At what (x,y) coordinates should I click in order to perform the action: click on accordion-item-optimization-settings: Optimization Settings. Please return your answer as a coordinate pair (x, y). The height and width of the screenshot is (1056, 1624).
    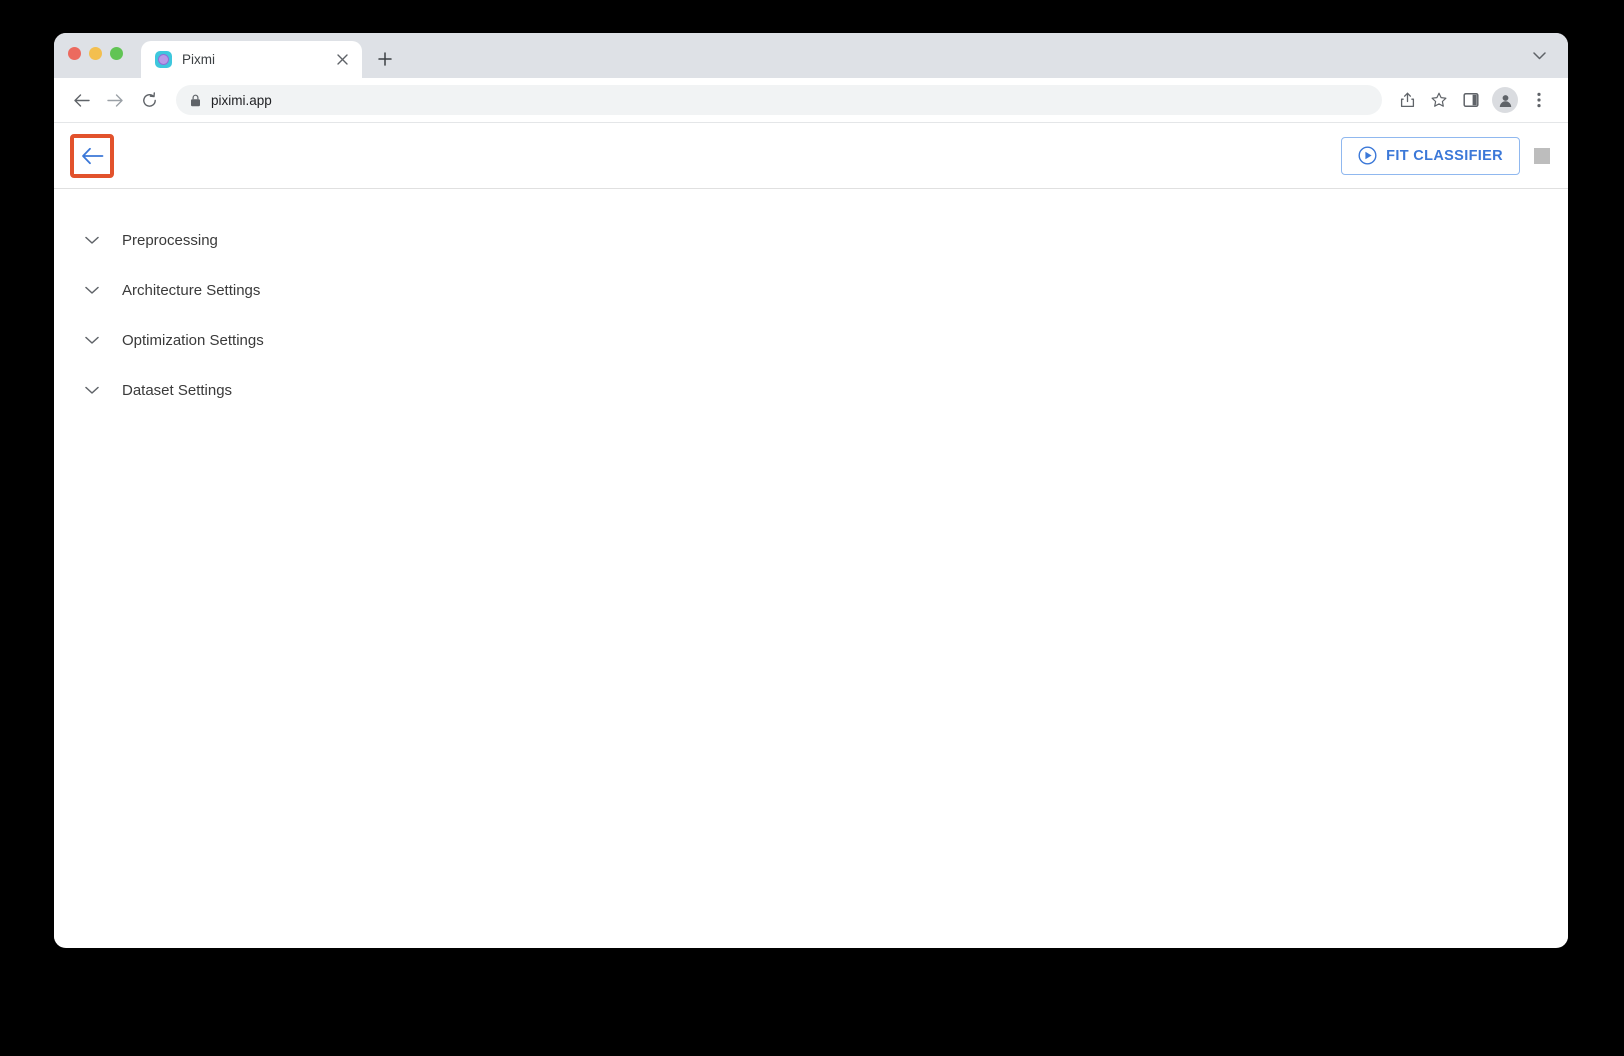
    Looking at the image, I should click on (811, 340).